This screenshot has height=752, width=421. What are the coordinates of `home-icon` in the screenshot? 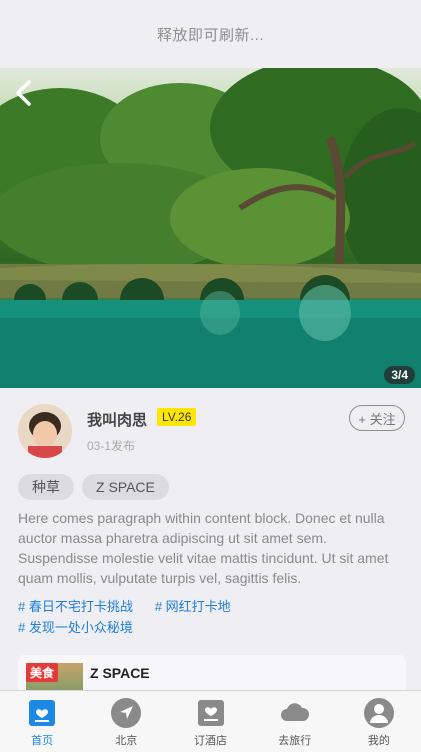 It's located at (42, 713).